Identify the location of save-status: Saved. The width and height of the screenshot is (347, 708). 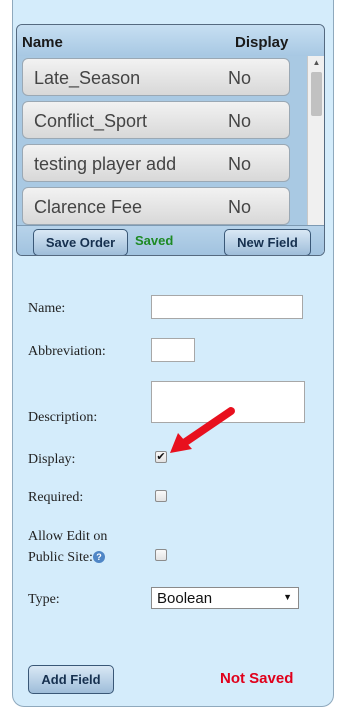
(154, 240).